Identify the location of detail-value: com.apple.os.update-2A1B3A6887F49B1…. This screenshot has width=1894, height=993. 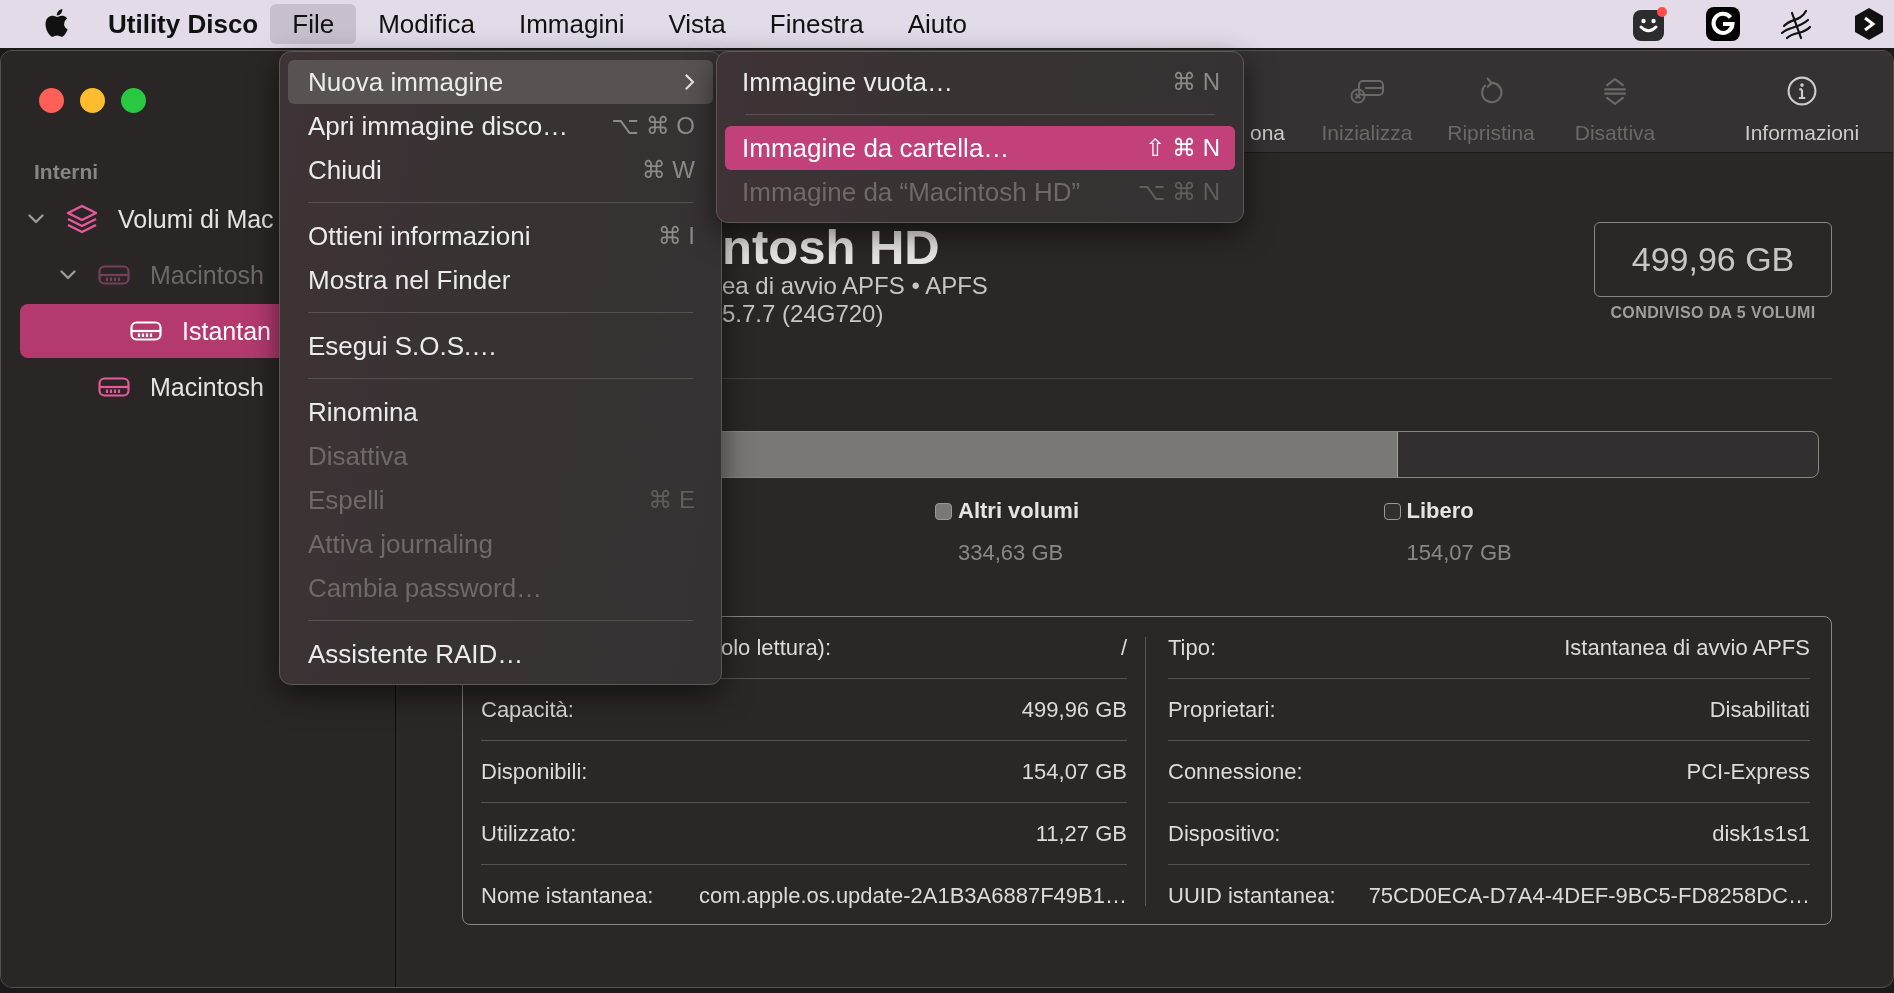
(912, 895).